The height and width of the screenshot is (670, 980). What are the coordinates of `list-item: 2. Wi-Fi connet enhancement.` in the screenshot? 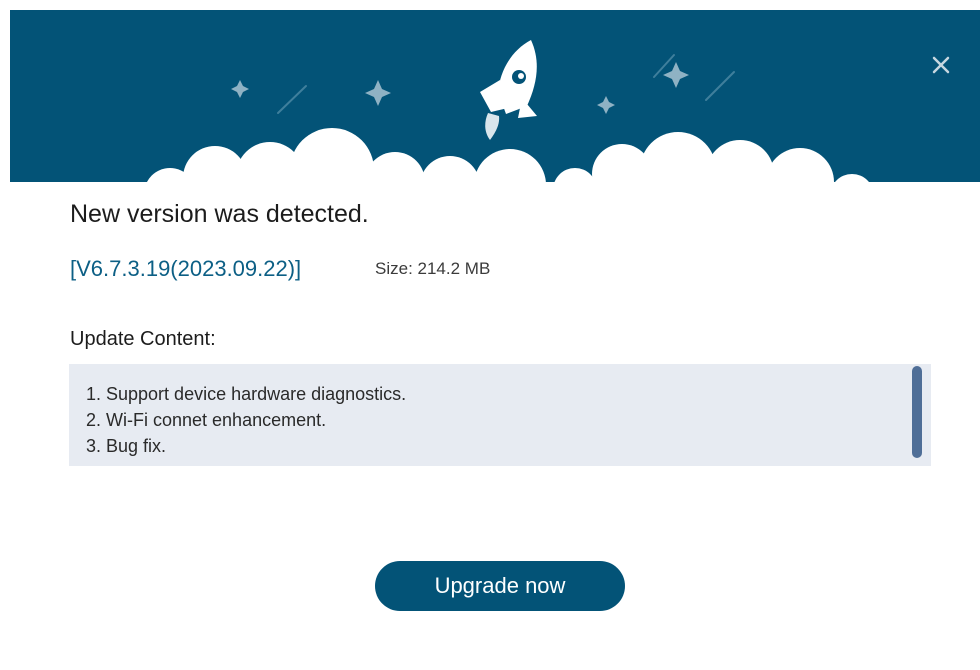 It's located at (206, 420).